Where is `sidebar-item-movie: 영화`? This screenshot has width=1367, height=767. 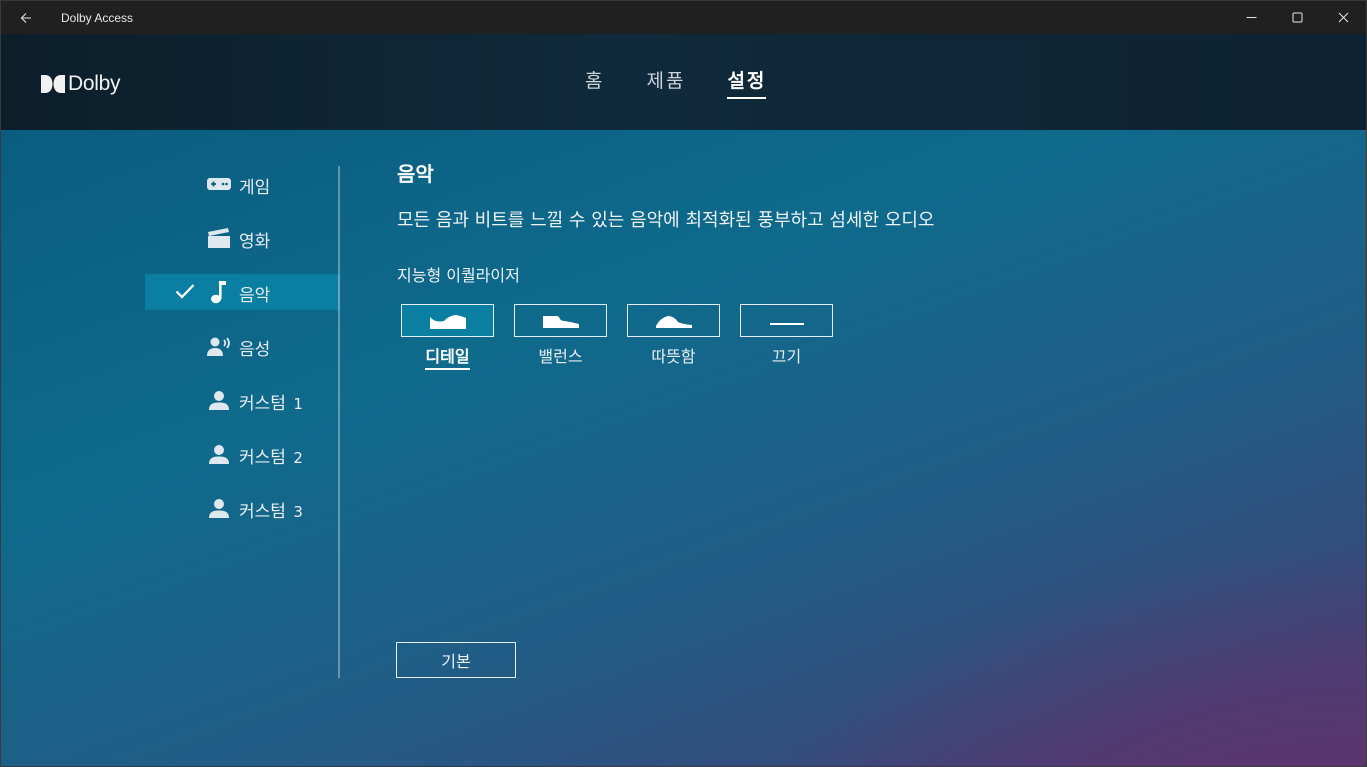
sidebar-item-movie: 영화 is located at coordinates (242, 238).